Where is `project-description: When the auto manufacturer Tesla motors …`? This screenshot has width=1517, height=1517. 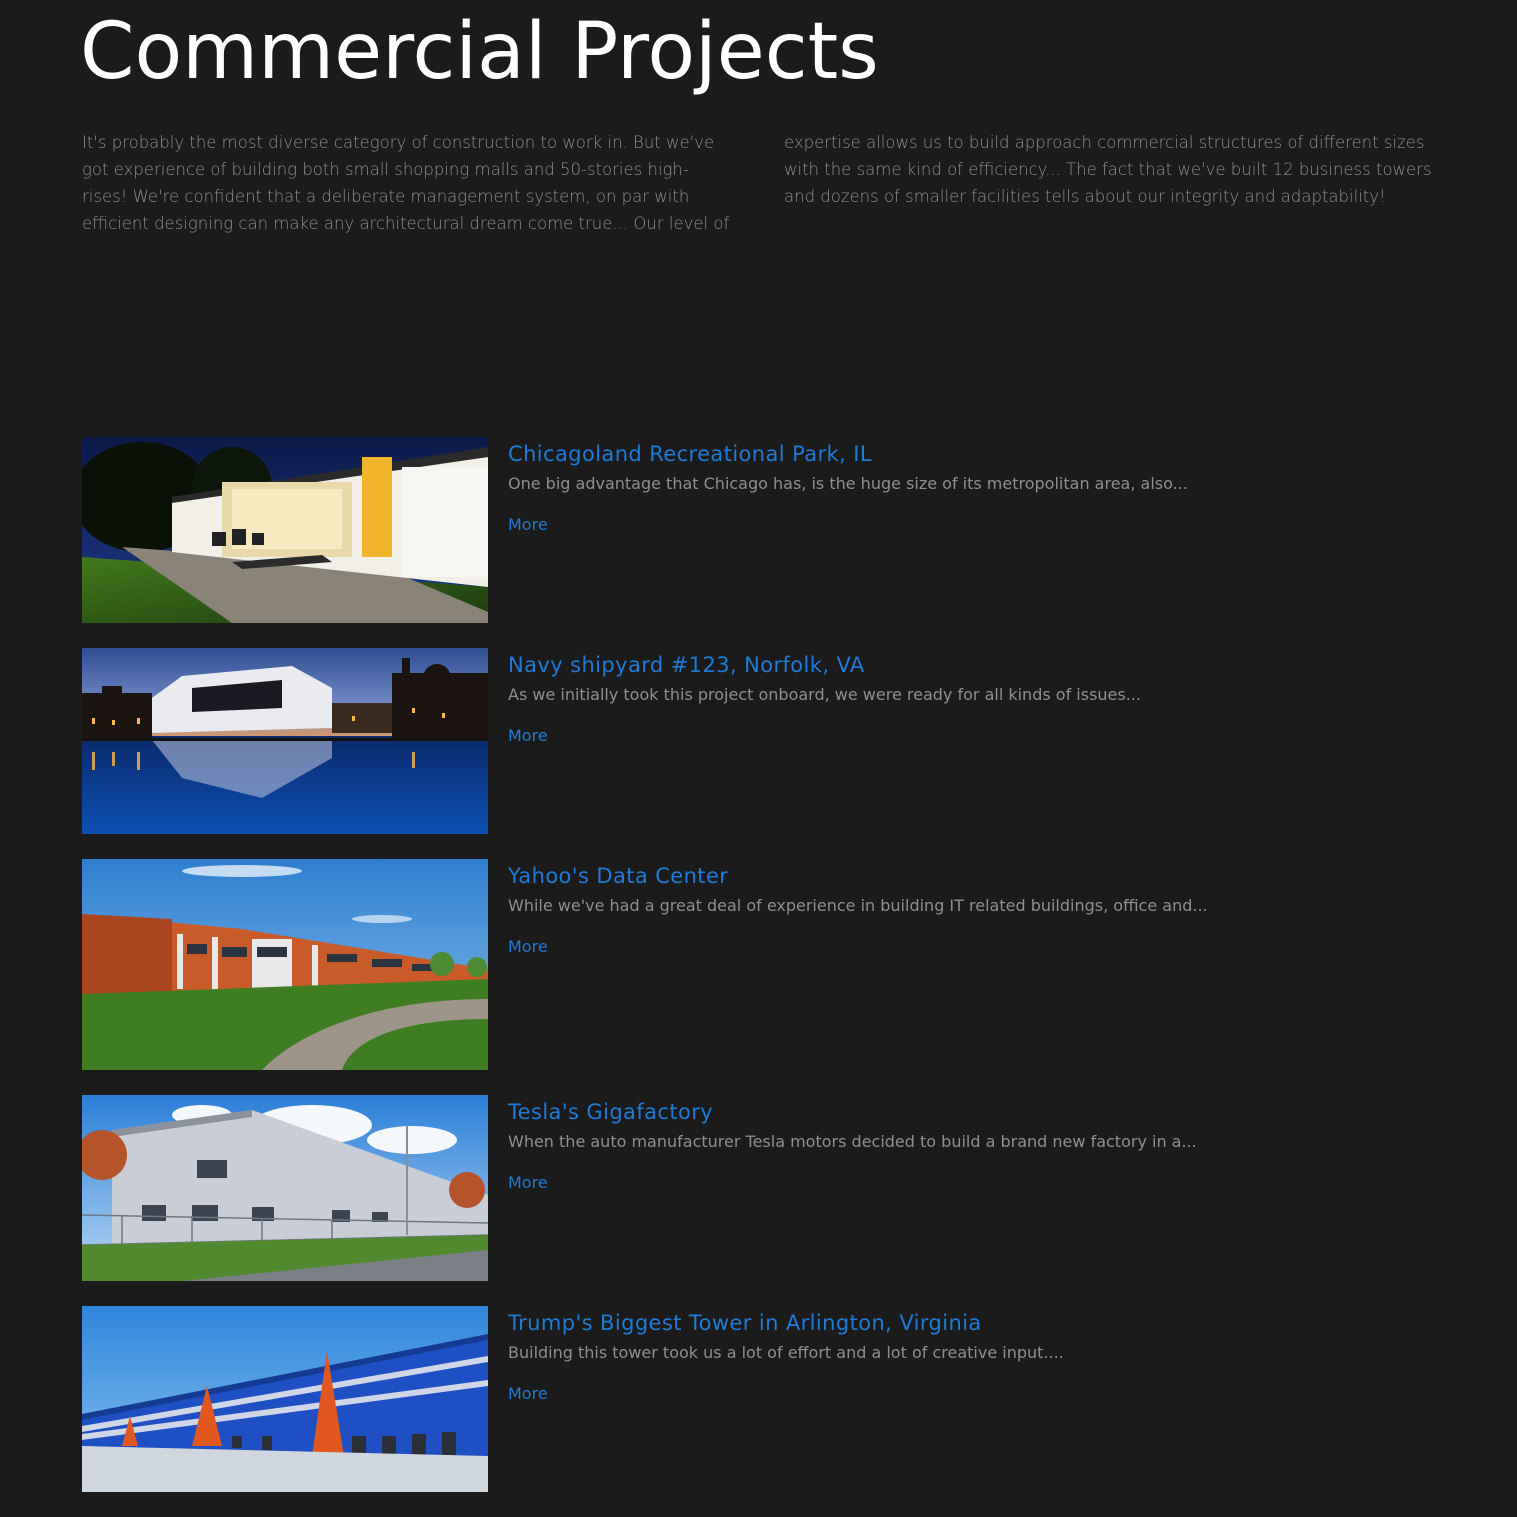
project-description: When the auto manufacturer Tesla motors … is located at coordinates (852, 1141).